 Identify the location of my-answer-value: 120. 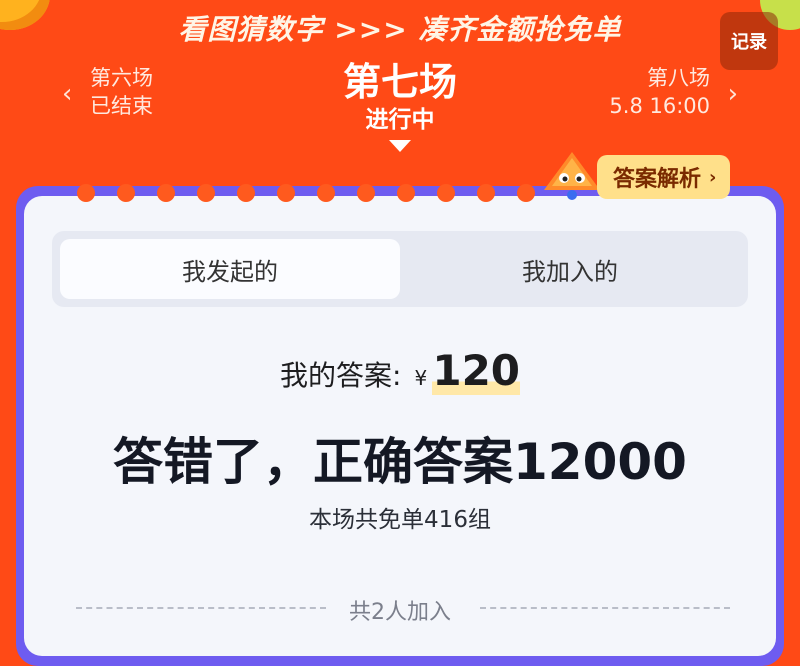
(476, 370).